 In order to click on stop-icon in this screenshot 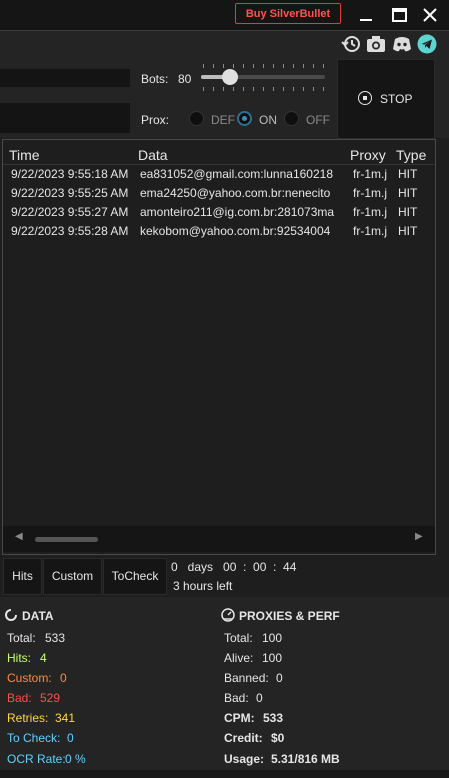, I will do `click(365, 98)`.